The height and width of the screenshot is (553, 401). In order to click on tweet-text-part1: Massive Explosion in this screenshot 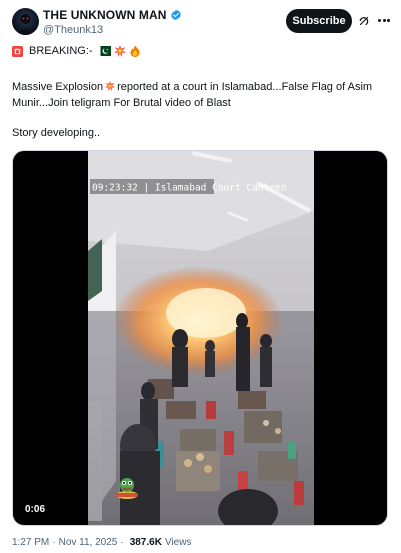, I will do `click(58, 87)`.